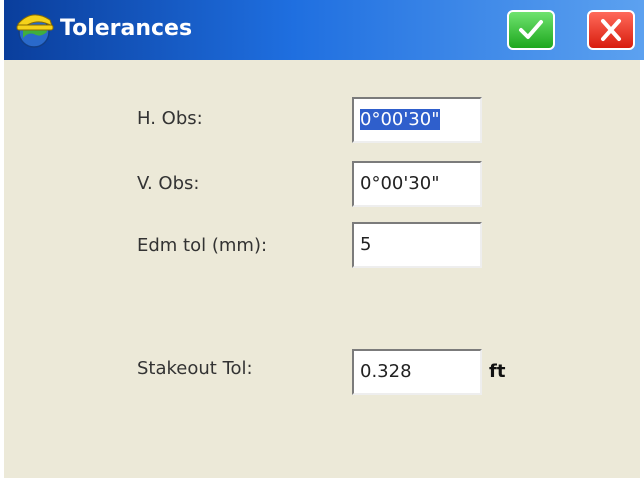 The image size is (644, 482). What do you see at coordinates (170, 118) in the screenshot?
I see `h-obs-label: H. Obs:` at bounding box center [170, 118].